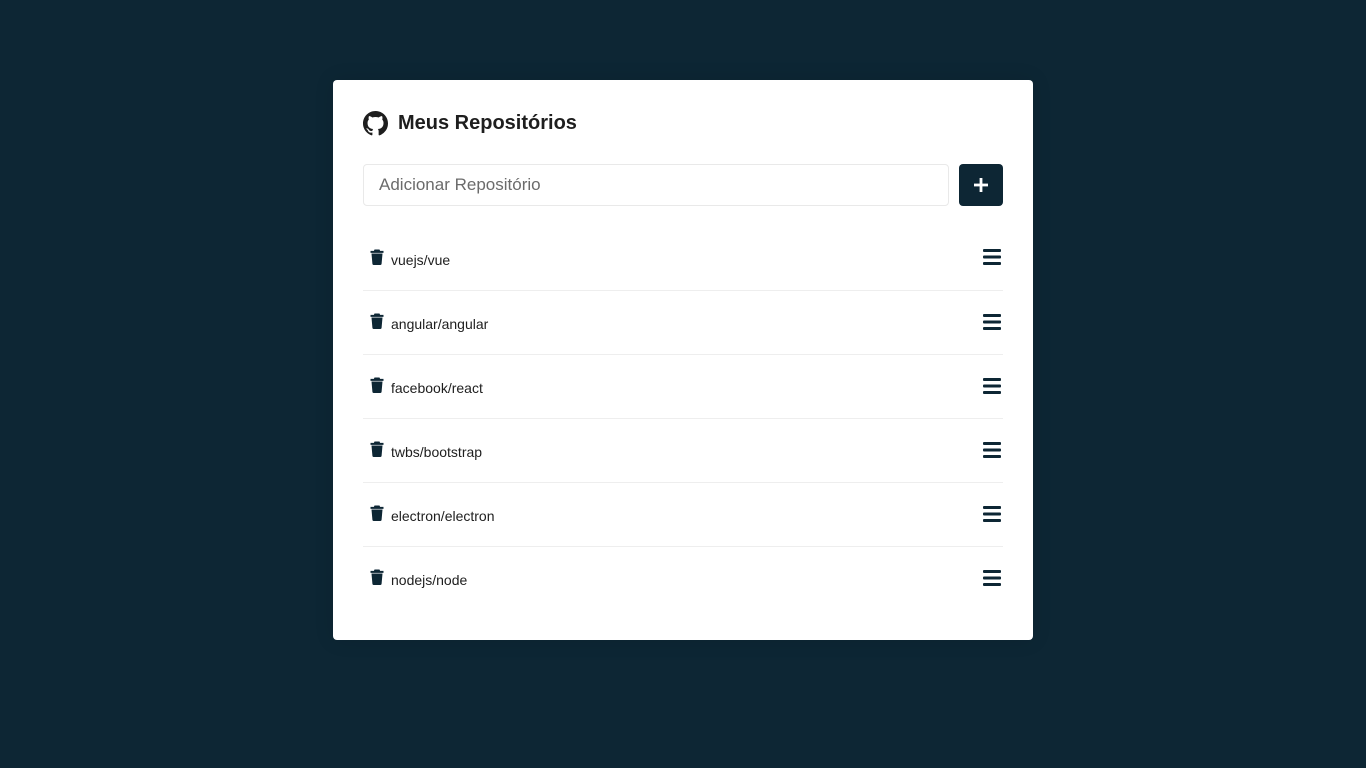 The height and width of the screenshot is (768, 1366). I want to click on repository-name: vuejs/vue, so click(421, 259).